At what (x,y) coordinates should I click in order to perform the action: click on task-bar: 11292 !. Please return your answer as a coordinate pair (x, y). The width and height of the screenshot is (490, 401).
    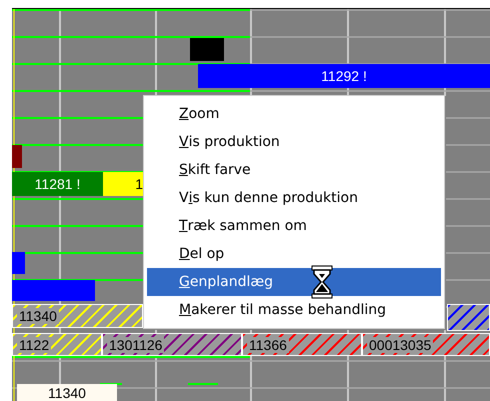
    Looking at the image, I should click on (344, 76).